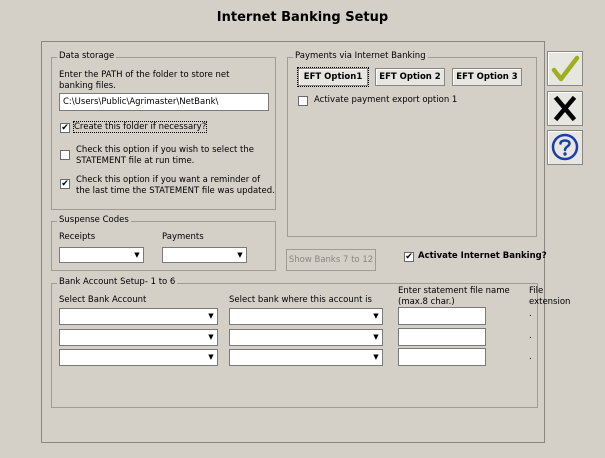 The width and height of the screenshot is (605, 458). What do you see at coordinates (302, 17) in the screenshot?
I see `window-title: Internet Banking Setup` at bounding box center [302, 17].